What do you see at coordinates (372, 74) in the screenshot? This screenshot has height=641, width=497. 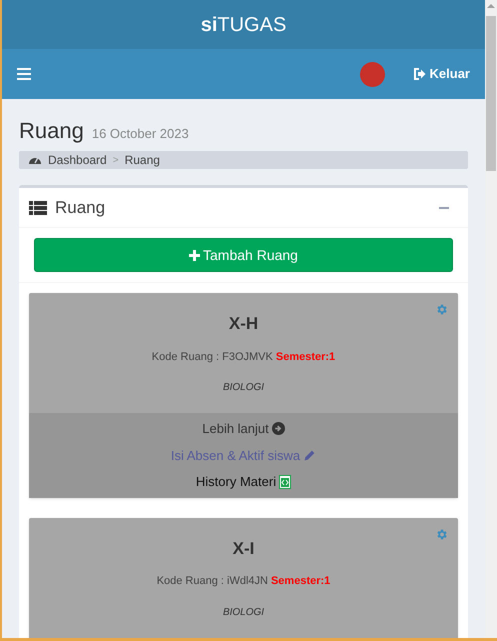 I see `user-avatar` at bounding box center [372, 74].